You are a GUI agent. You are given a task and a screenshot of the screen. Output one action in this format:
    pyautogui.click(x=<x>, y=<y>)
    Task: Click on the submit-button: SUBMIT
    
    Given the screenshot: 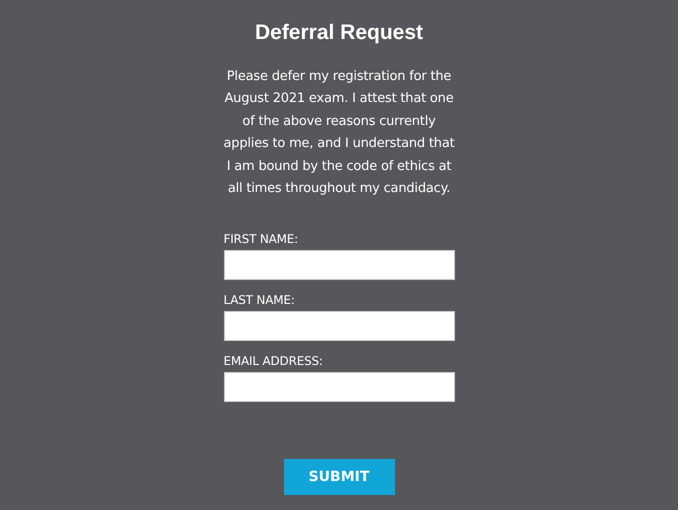 What is the action you would take?
    pyautogui.click(x=339, y=477)
    